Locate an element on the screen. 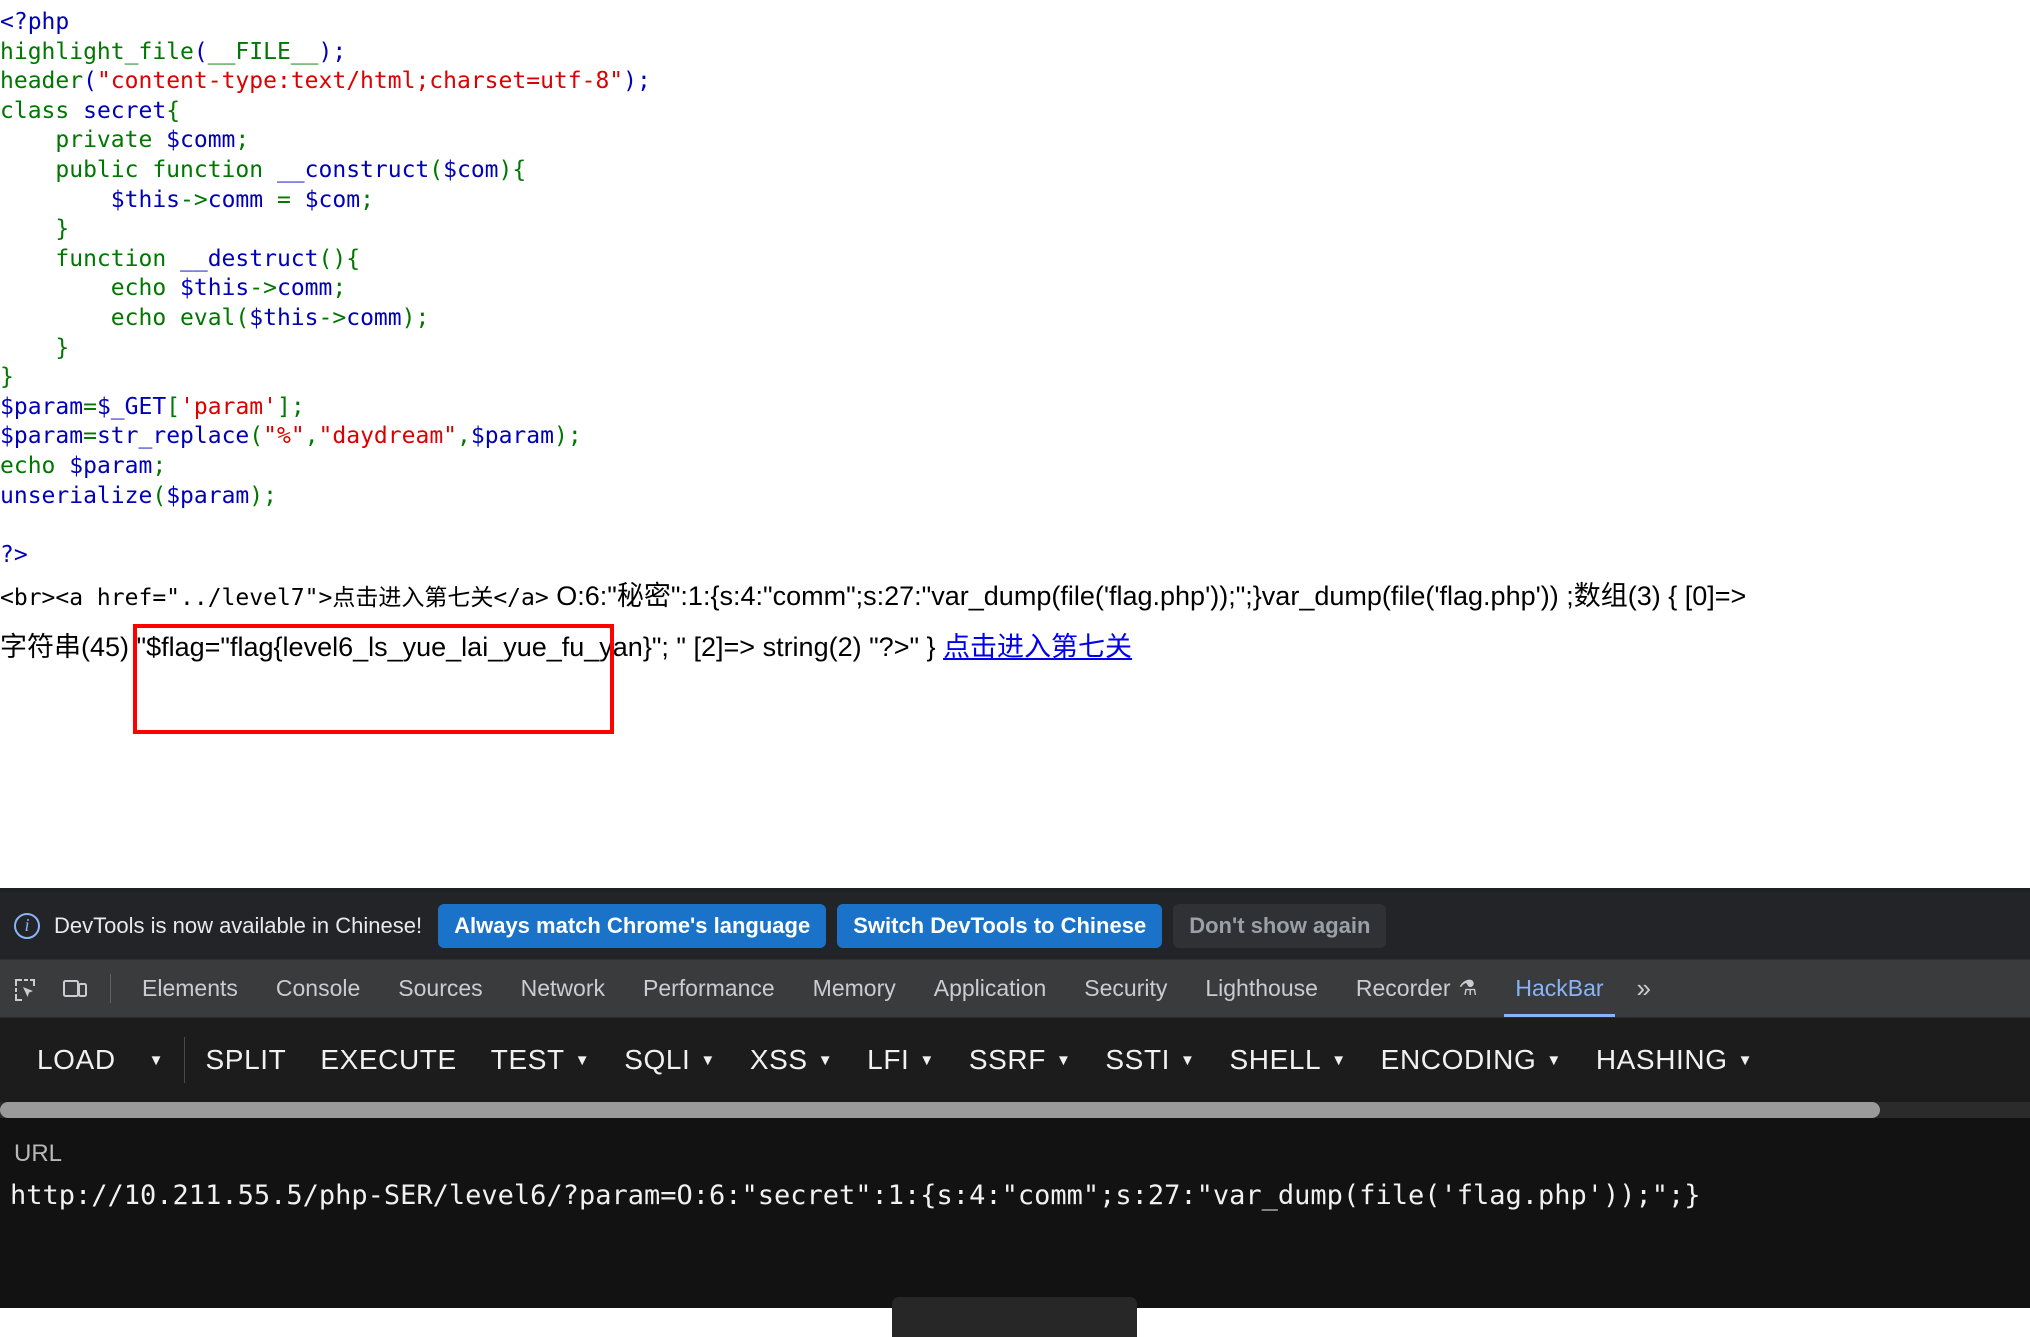 The width and height of the screenshot is (2030, 1337). tab-label: HackBar is located at coordinates (1559, 988).